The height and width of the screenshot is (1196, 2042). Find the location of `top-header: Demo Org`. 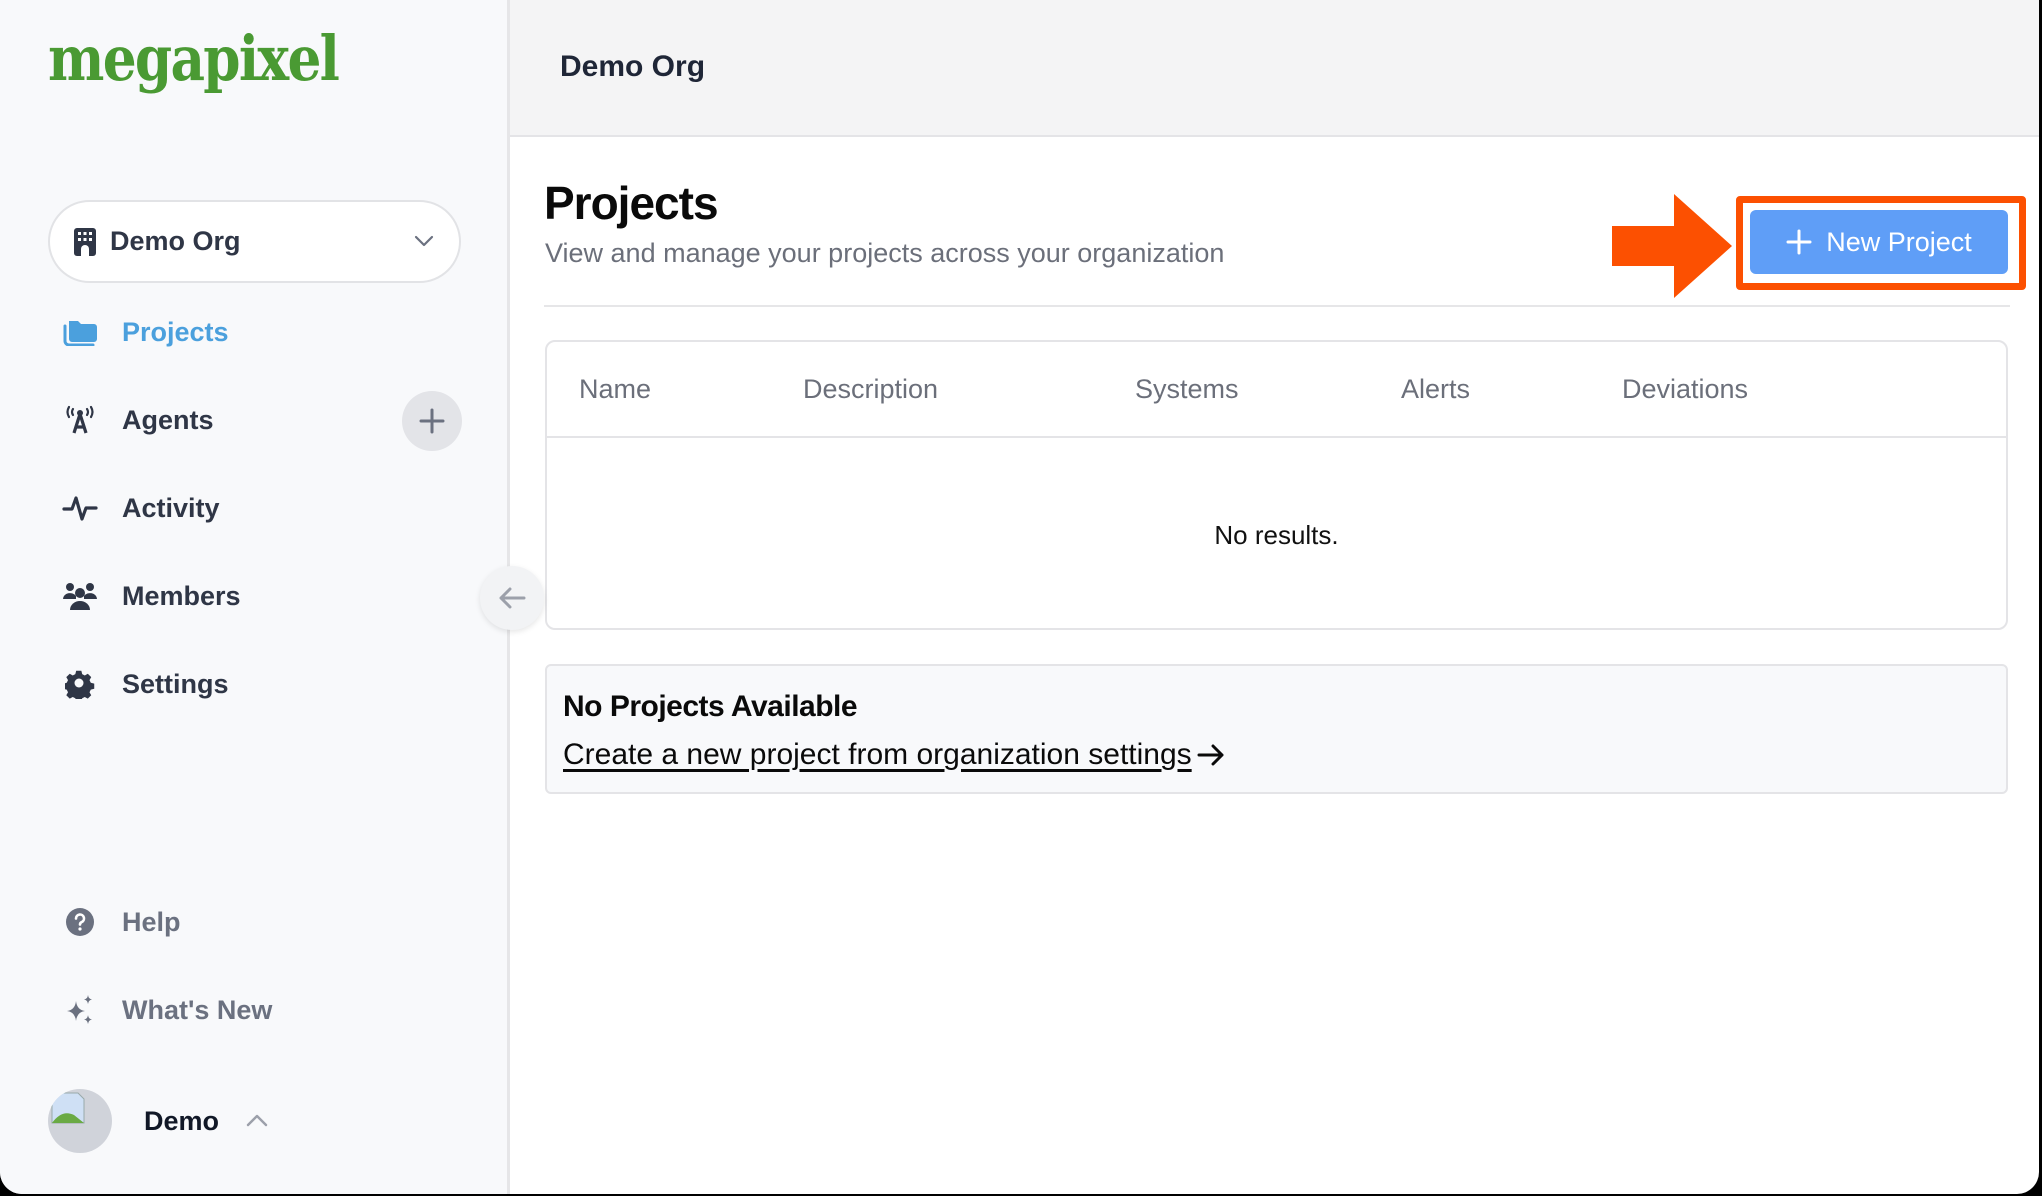

top-header: Demo Org is located at coordinates (1274, 68).